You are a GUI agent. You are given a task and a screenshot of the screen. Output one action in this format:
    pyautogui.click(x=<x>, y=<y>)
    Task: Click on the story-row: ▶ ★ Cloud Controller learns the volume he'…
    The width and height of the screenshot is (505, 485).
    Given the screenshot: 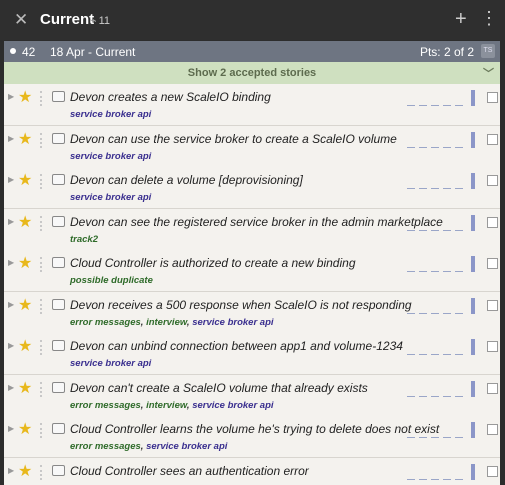 What is the action you would take?
    pyautogui.click(x=252, y=437)
    